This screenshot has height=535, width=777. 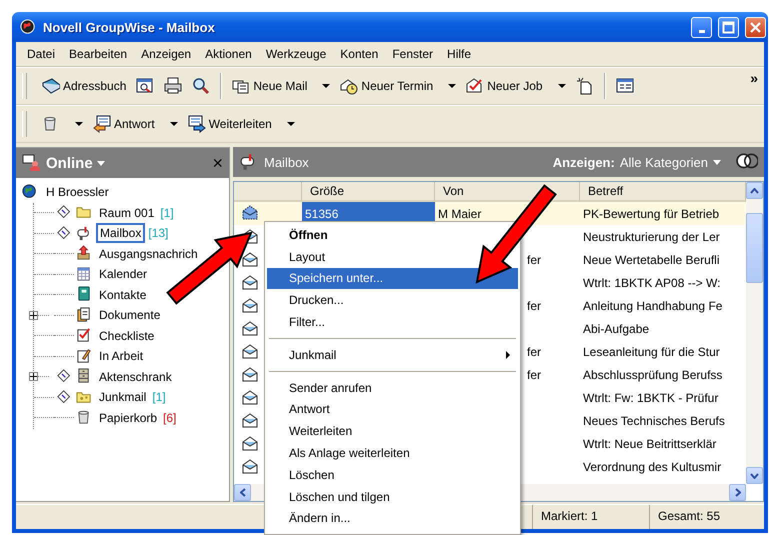 I want to click on menu-item: Fenster, so click(x=412, y=54).